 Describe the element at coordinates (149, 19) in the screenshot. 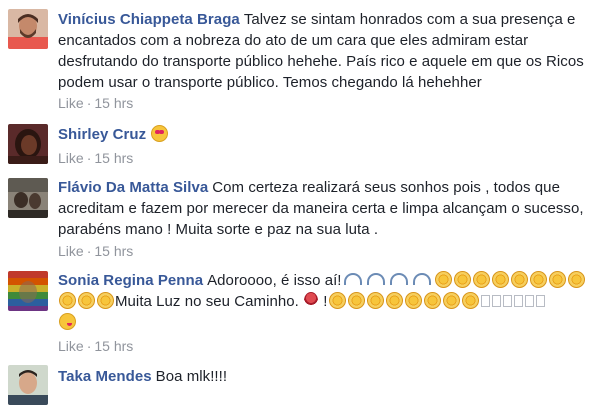

I see `comment-author-link: Vinícius Chiappeta Braga` at that location.